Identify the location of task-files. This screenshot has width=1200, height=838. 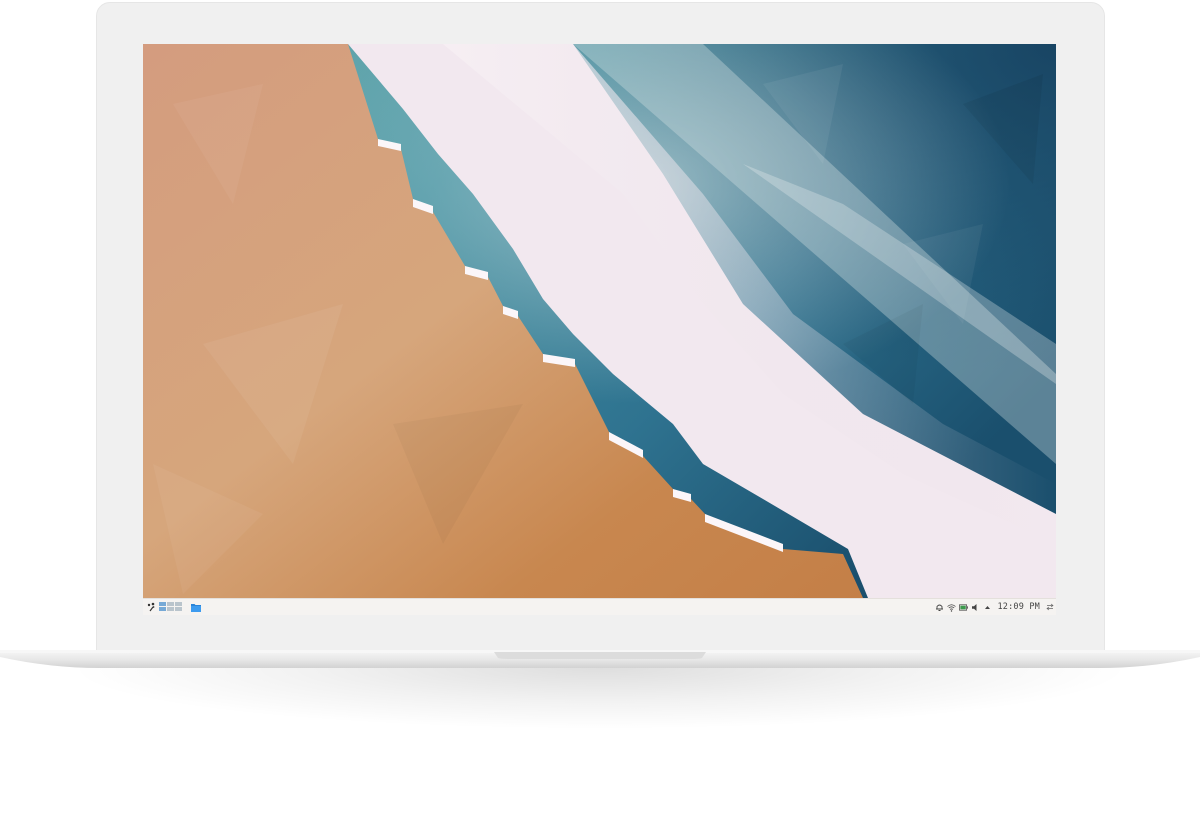
(196, 607).